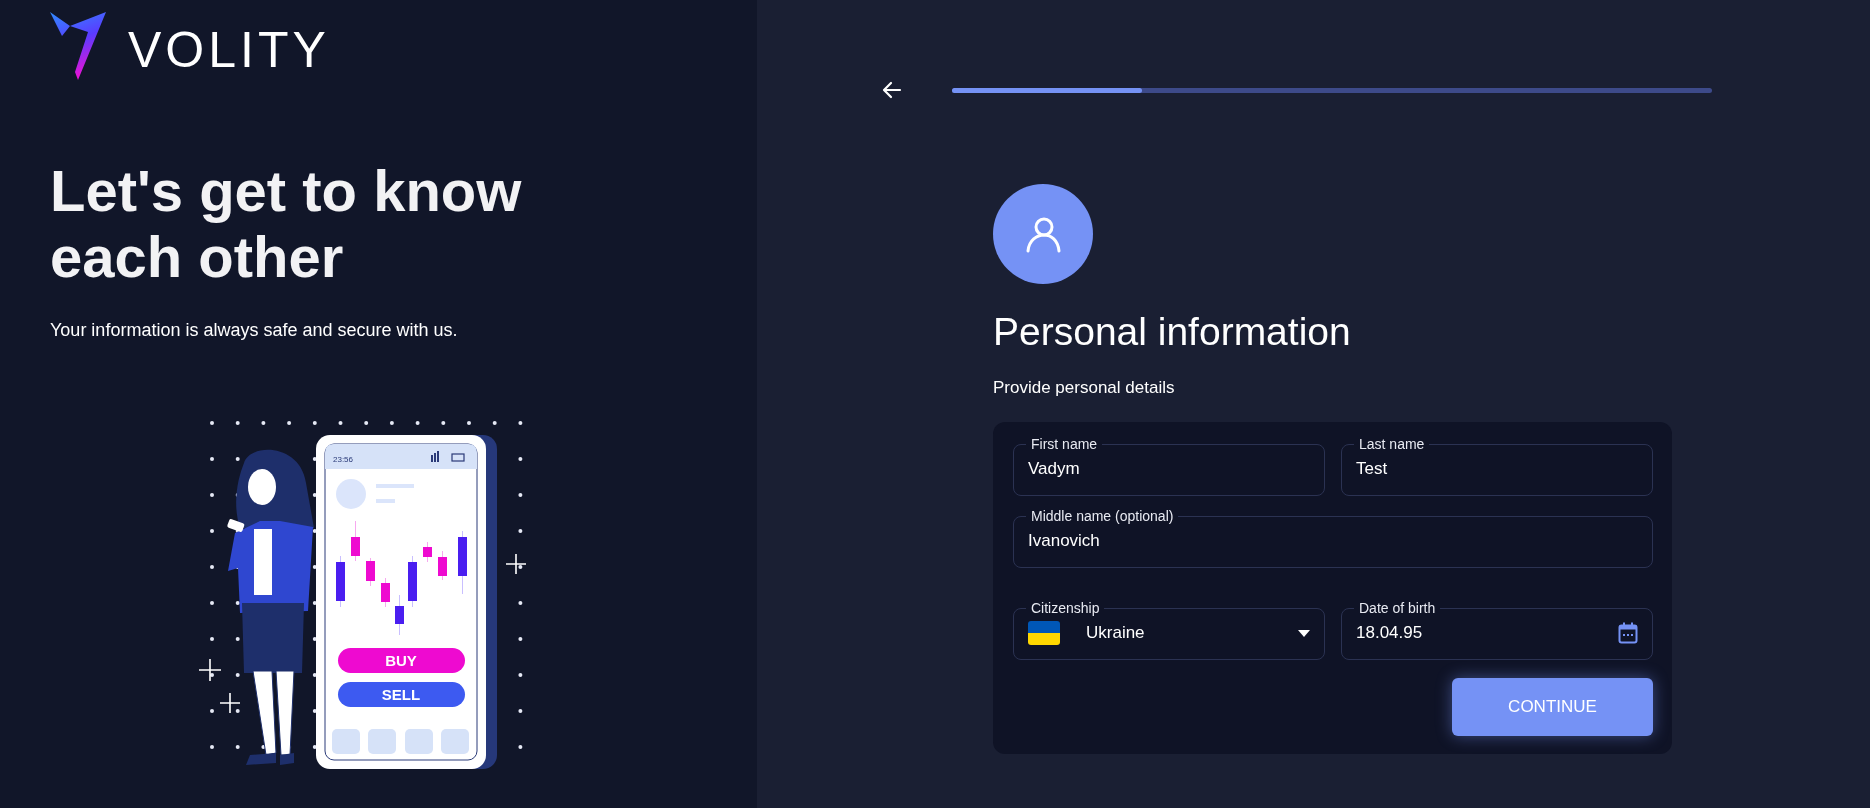 The width and height of the screenshot is (1870, 808). Describe the element at coordinates (1065, 608) in the screenshot. I see `field-label: Citizenship` at that location.